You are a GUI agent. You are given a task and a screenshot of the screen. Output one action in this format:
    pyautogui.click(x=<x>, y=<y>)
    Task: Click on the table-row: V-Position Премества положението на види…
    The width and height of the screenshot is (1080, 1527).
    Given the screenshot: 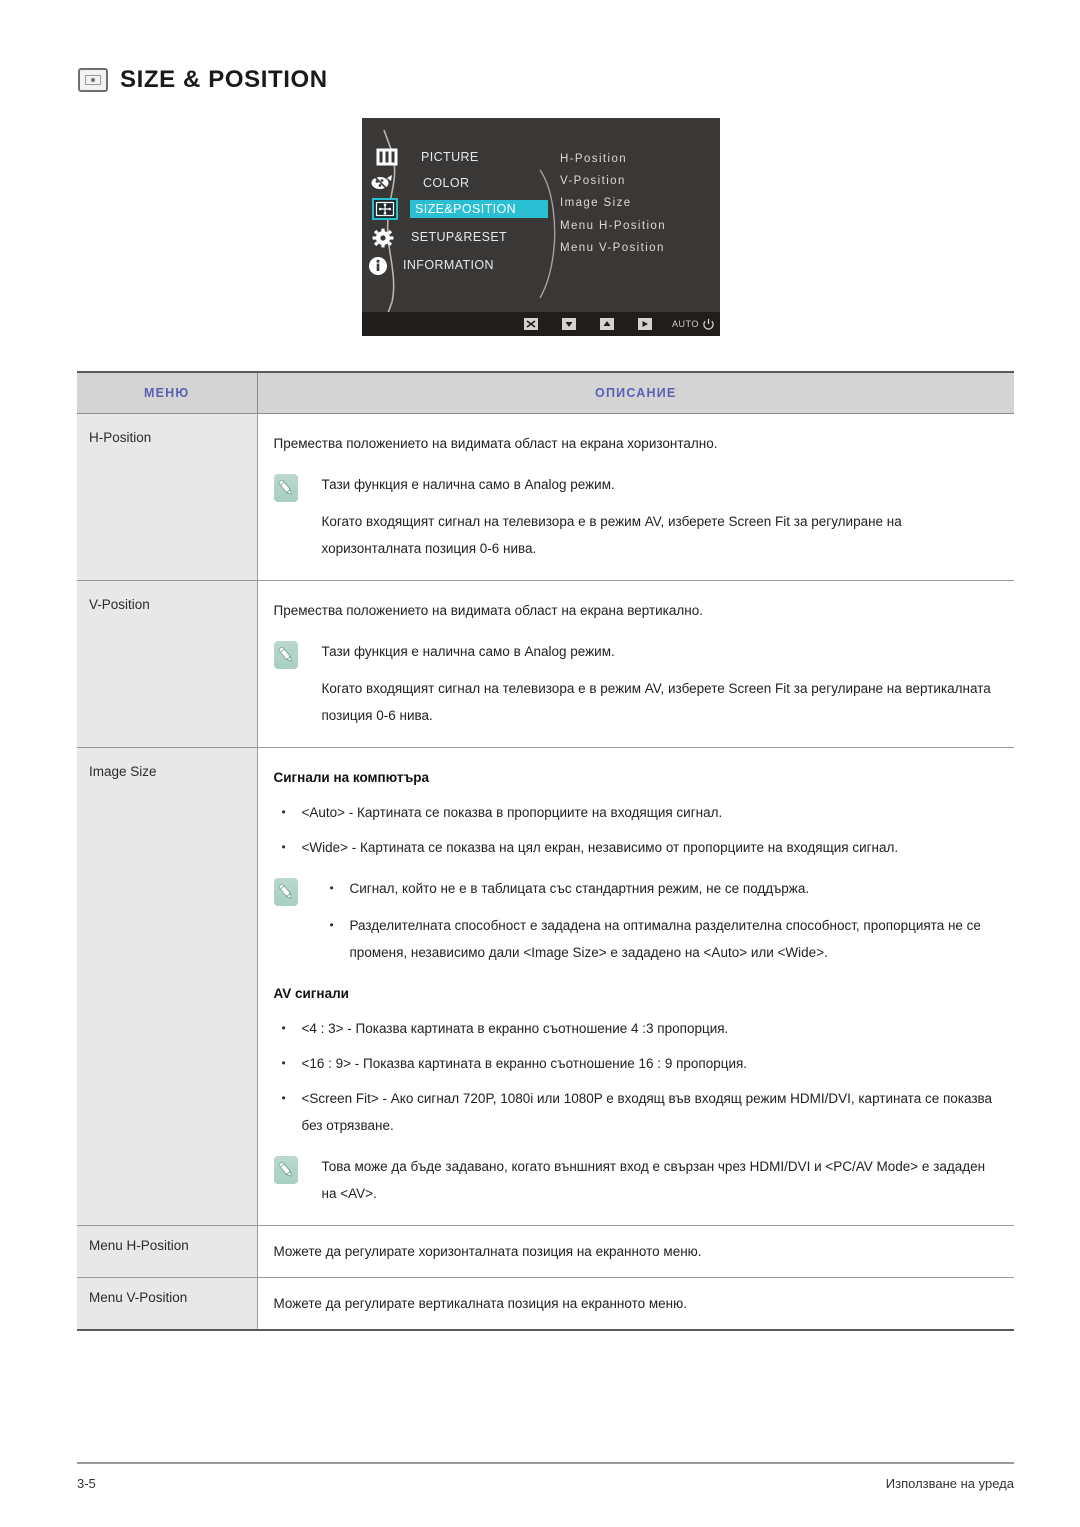 What is the action you would take?
    pyautogui.click(x=545, y=664)
    